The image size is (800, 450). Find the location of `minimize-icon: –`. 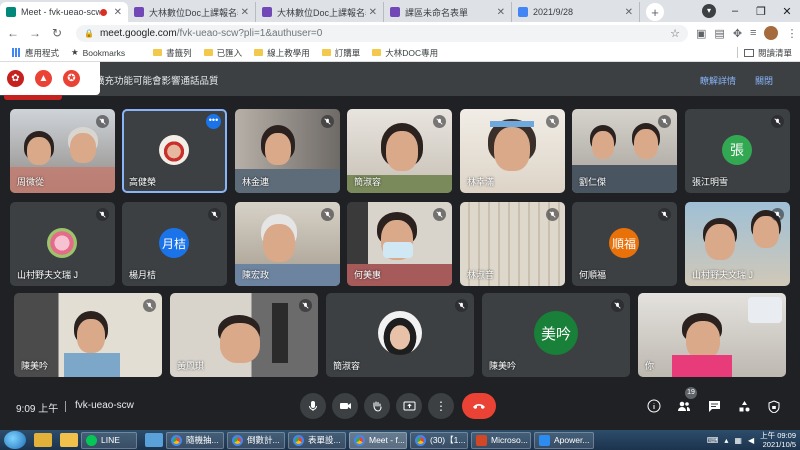

minimize-icon: – is located at coordinates (735, 11).